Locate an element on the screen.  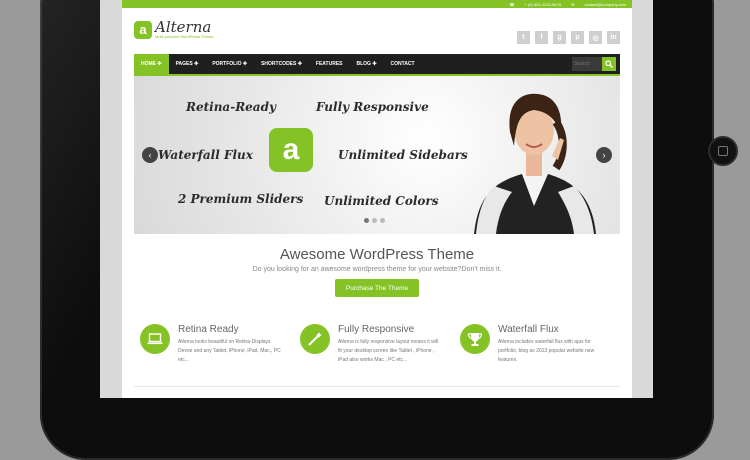
social-links: t f g p ◎ in is located at coordinates (568, 37).